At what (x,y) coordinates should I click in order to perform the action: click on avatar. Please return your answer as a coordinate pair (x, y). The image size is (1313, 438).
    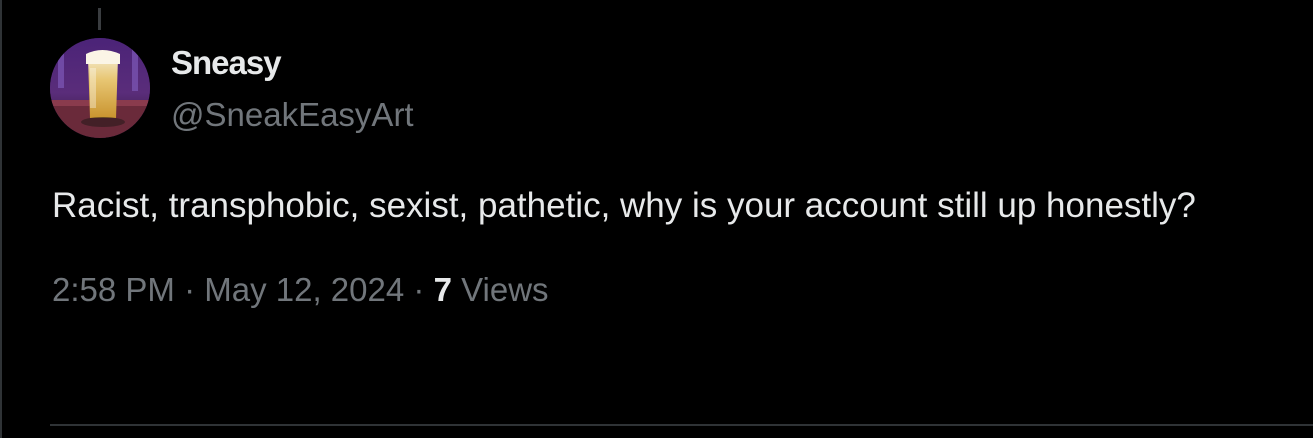
    Looking at the image, I should click on (100, 88).